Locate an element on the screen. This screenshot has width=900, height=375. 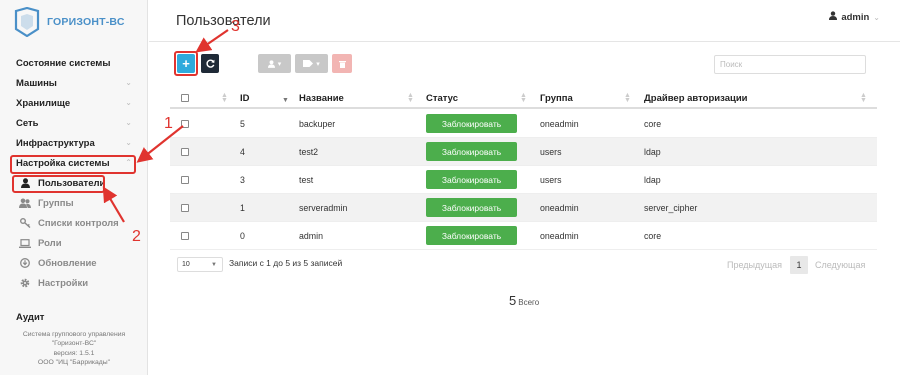
total-value: 5 is located at coordinates (513, 300).